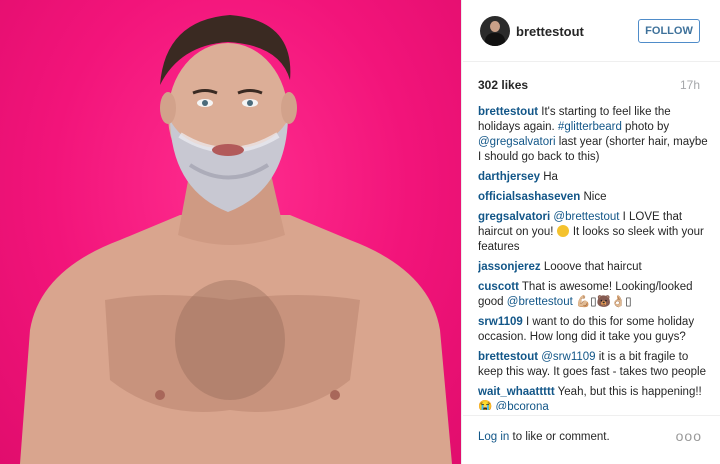 The width and height of the screenshot is (720, 464). I want to click on username-link: brettestout, so click(550, 31).